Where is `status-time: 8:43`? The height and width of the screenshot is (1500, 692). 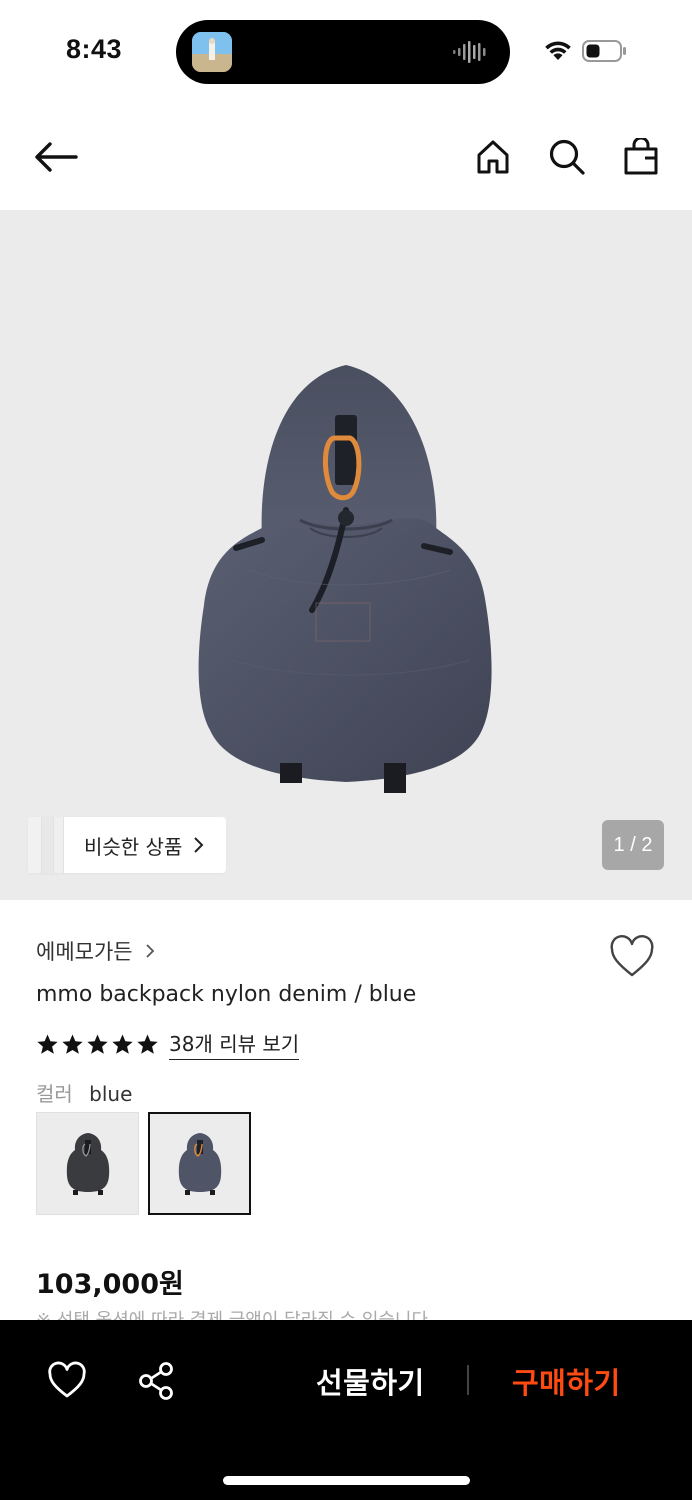
status-time: 8:43 is located at coordinates (94, 49).